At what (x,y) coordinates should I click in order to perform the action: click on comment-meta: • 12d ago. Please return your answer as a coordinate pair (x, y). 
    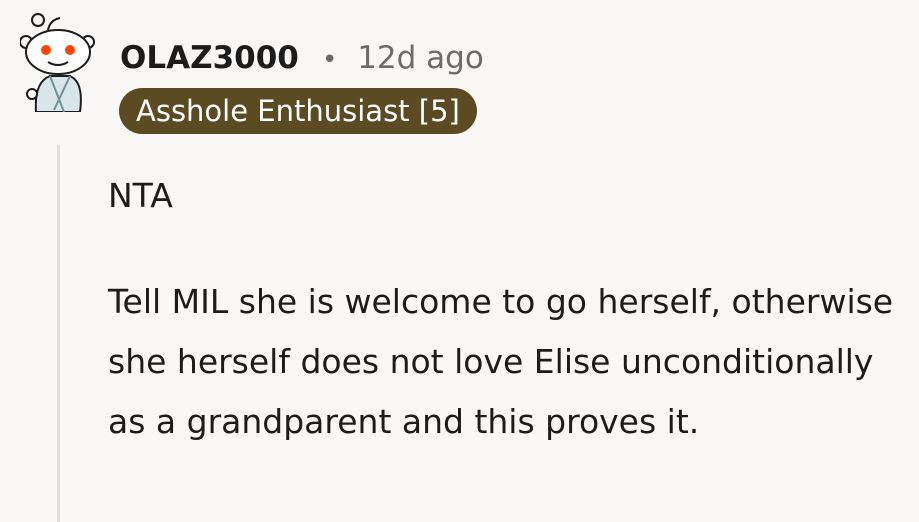
    Looking at the image, I should click on (403, 59).